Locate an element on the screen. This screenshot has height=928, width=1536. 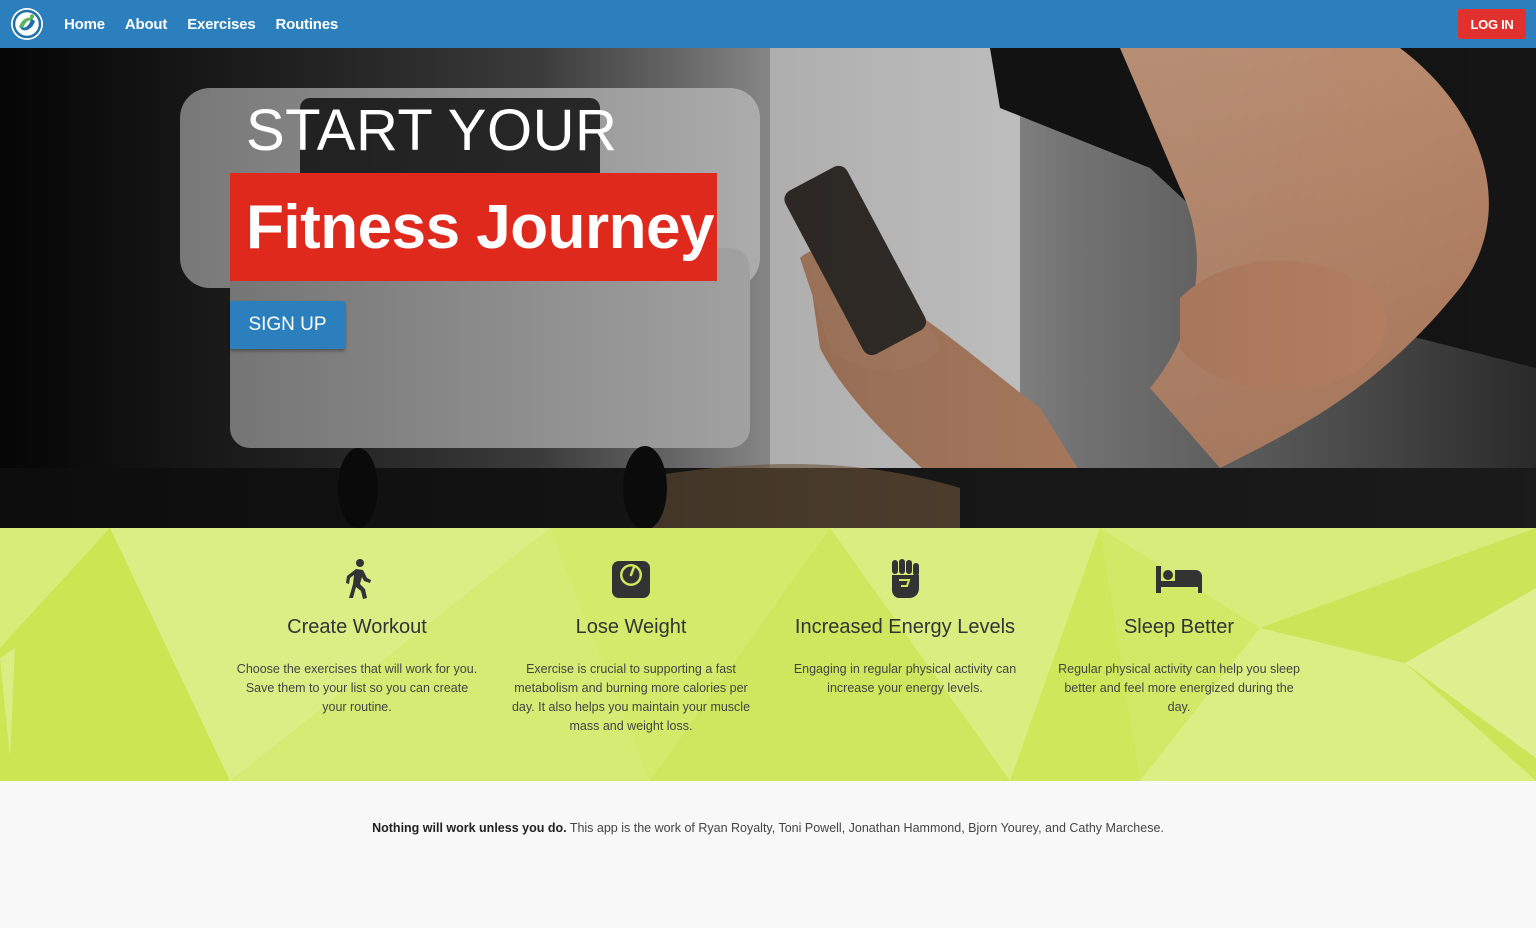
footer-motto: Nothing will work unless you do. is located at coordinates (469, 828).